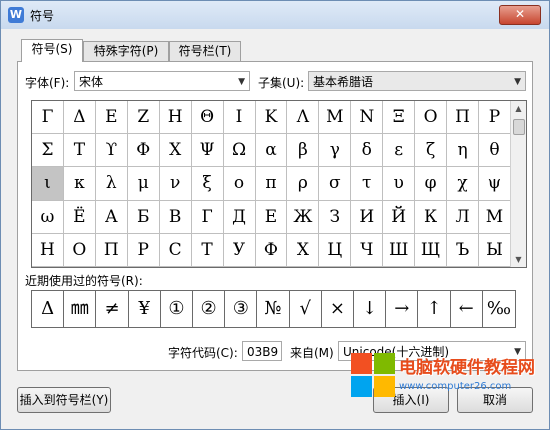  Describe the element at coordinates (335, 184) in the screenshot. I see `symbol-cell: σ` at that location.